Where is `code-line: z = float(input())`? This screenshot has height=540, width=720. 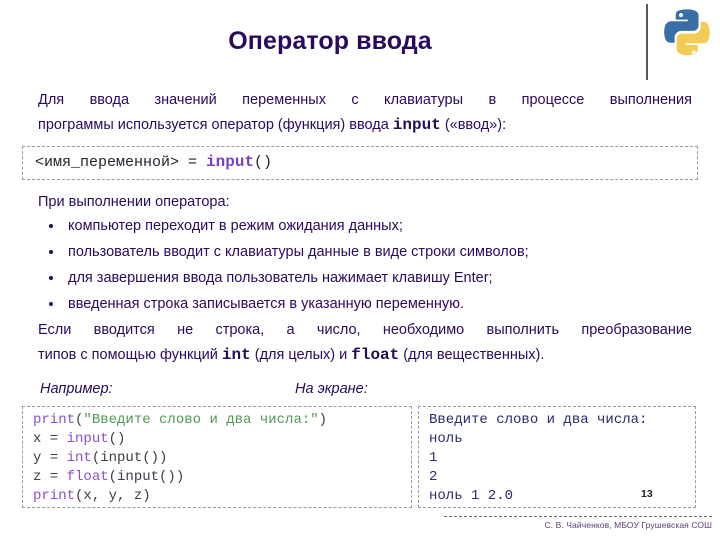
code-line: z = float(input()) is located at coordinates (108, 477).